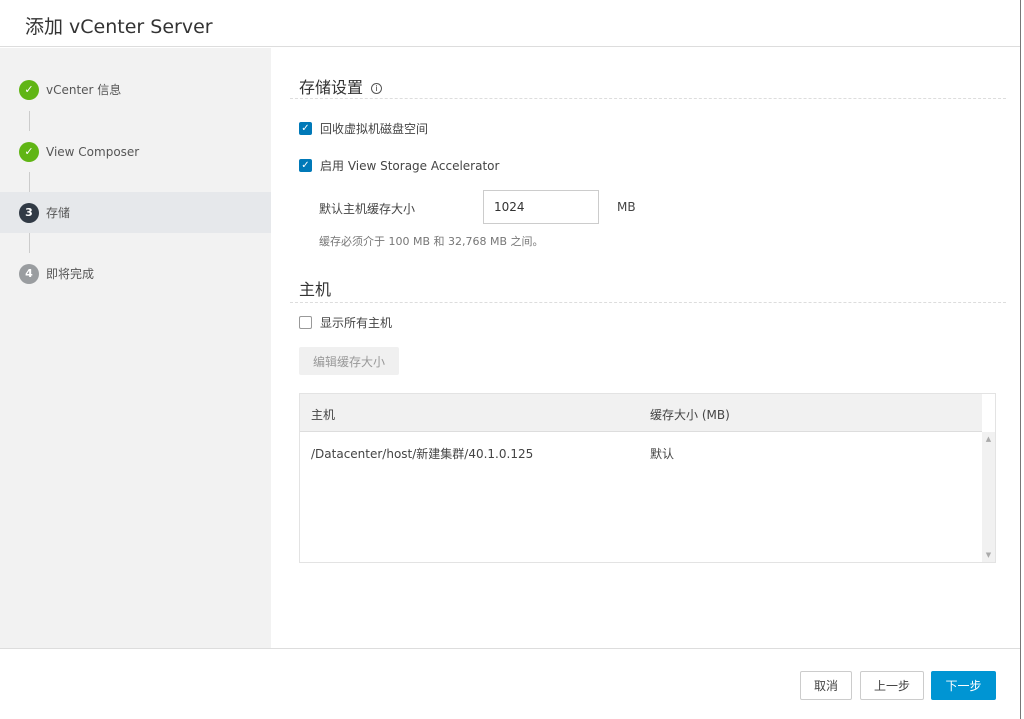  I want to click on host-cache-size: 默认, so click(662, 454).